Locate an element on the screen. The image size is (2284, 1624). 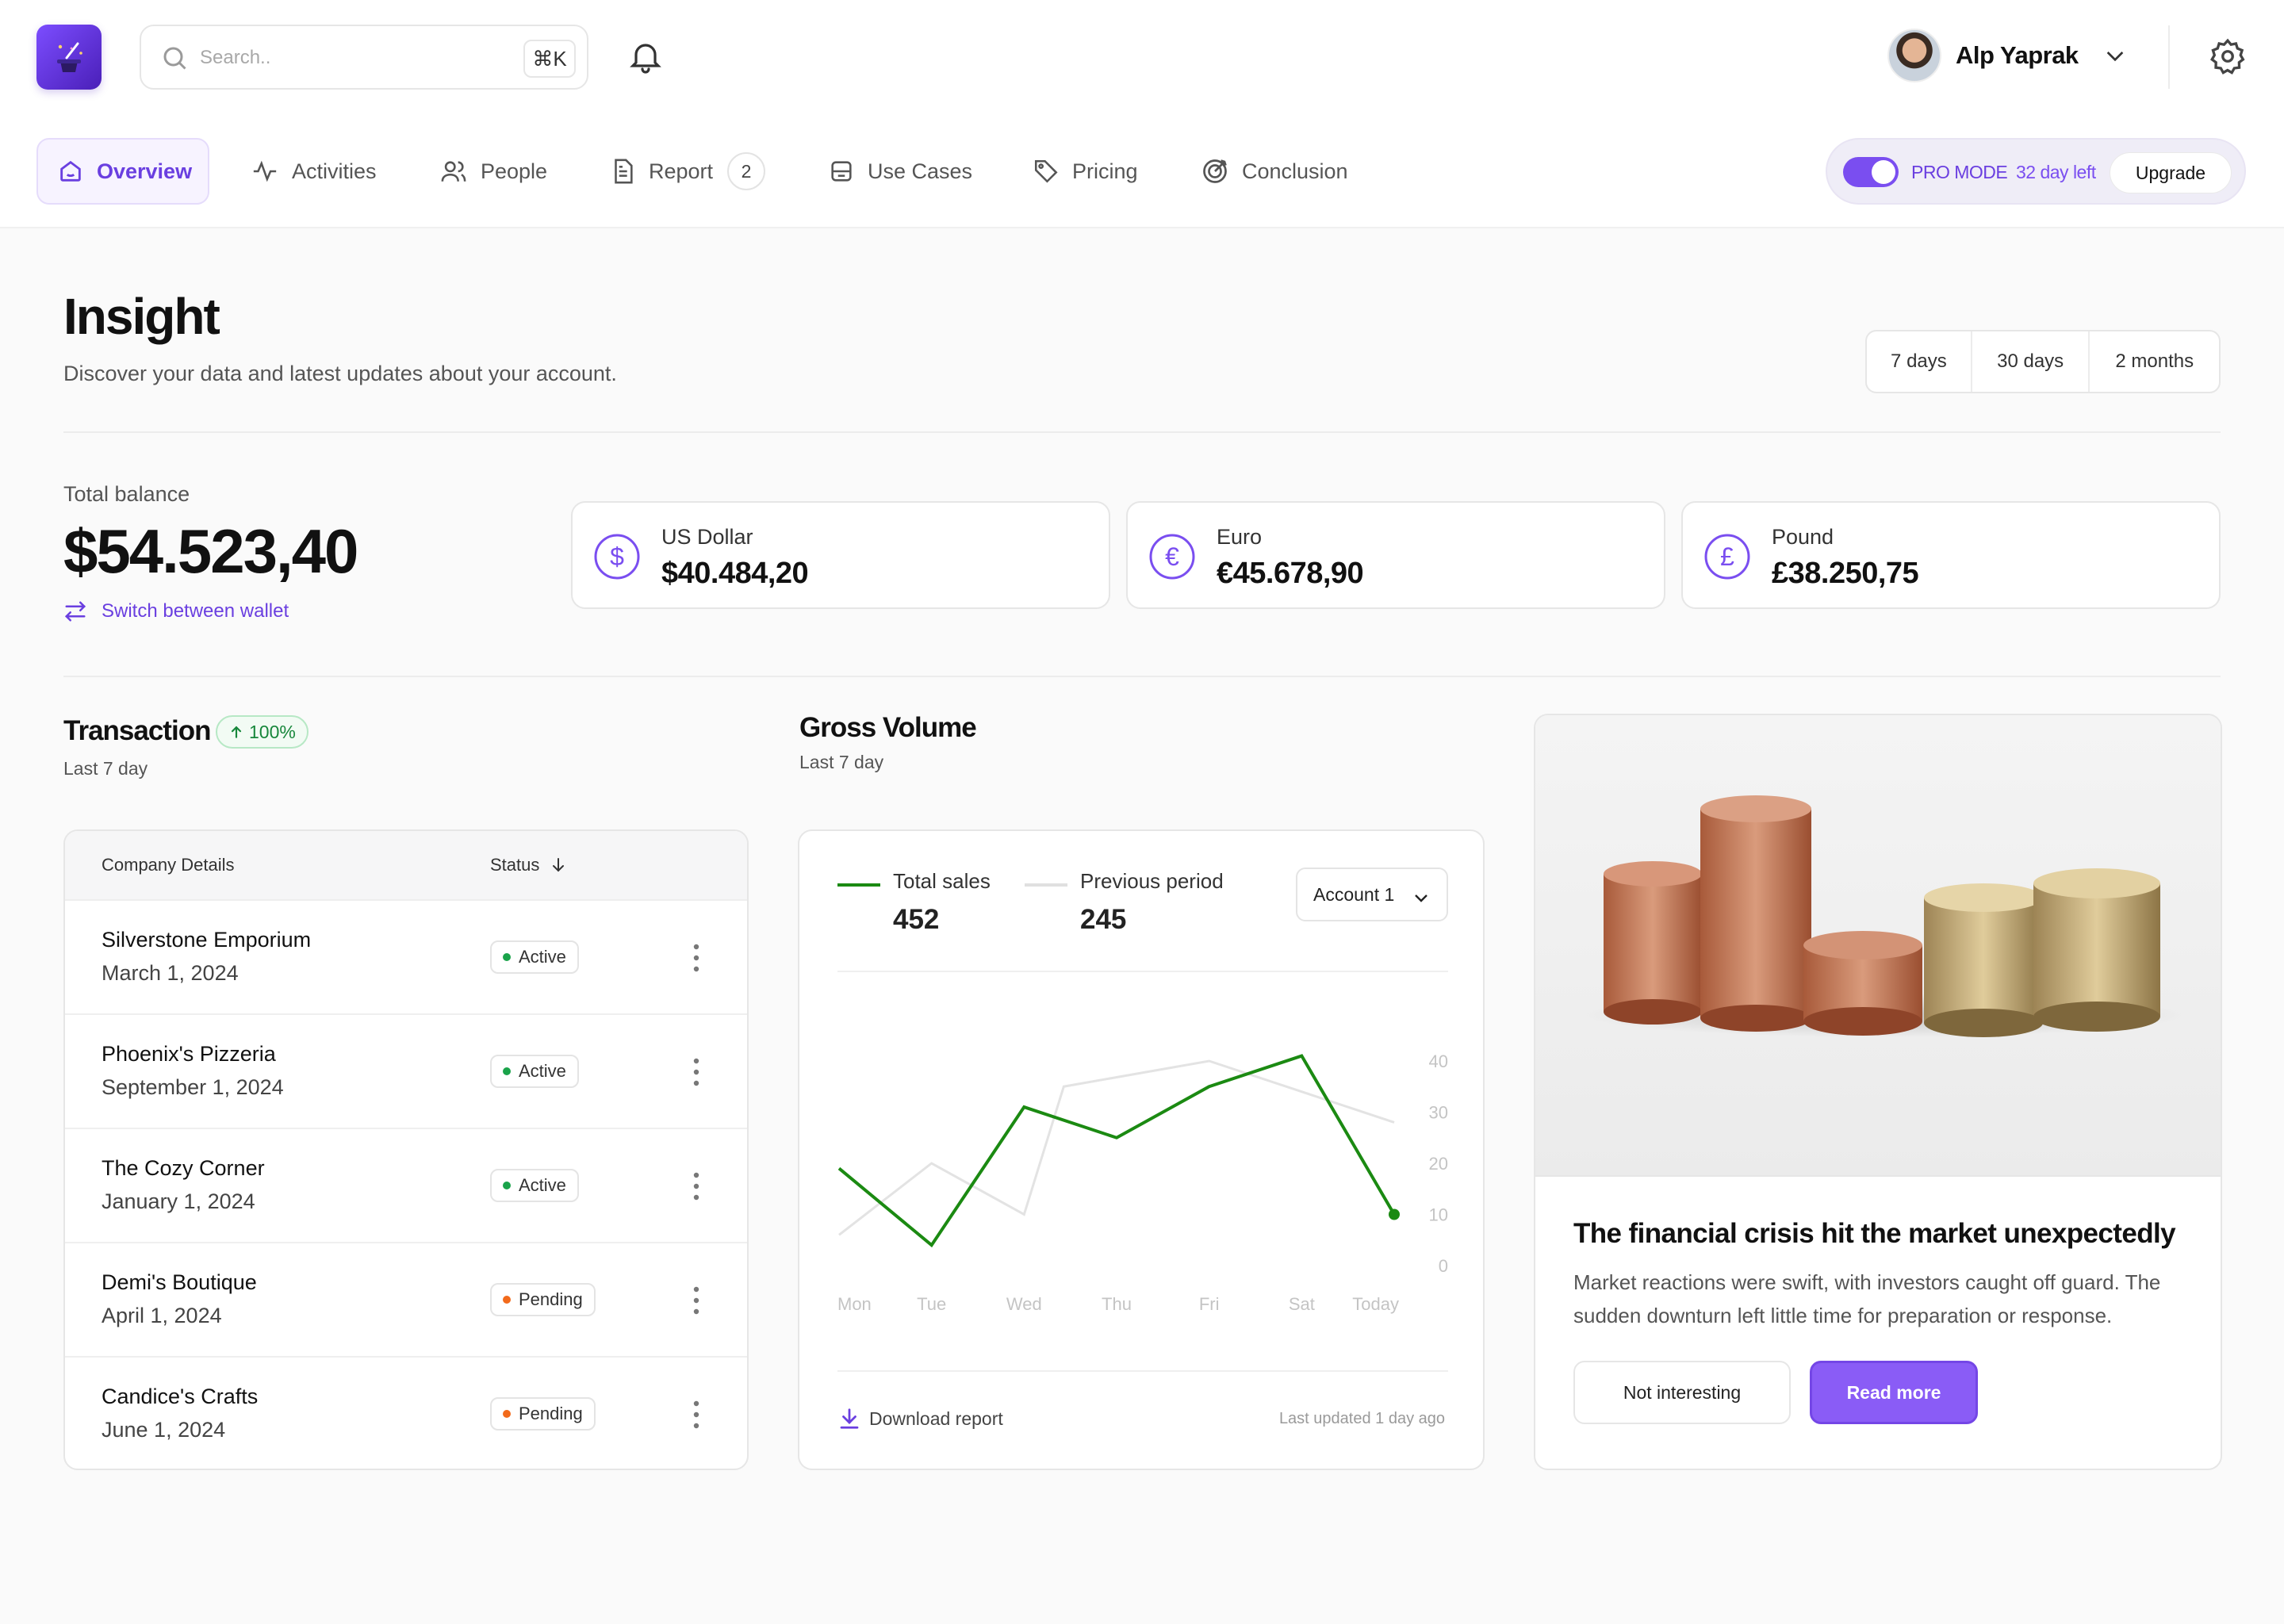
currency-name: Euro is located at coordinates (1240, 537).